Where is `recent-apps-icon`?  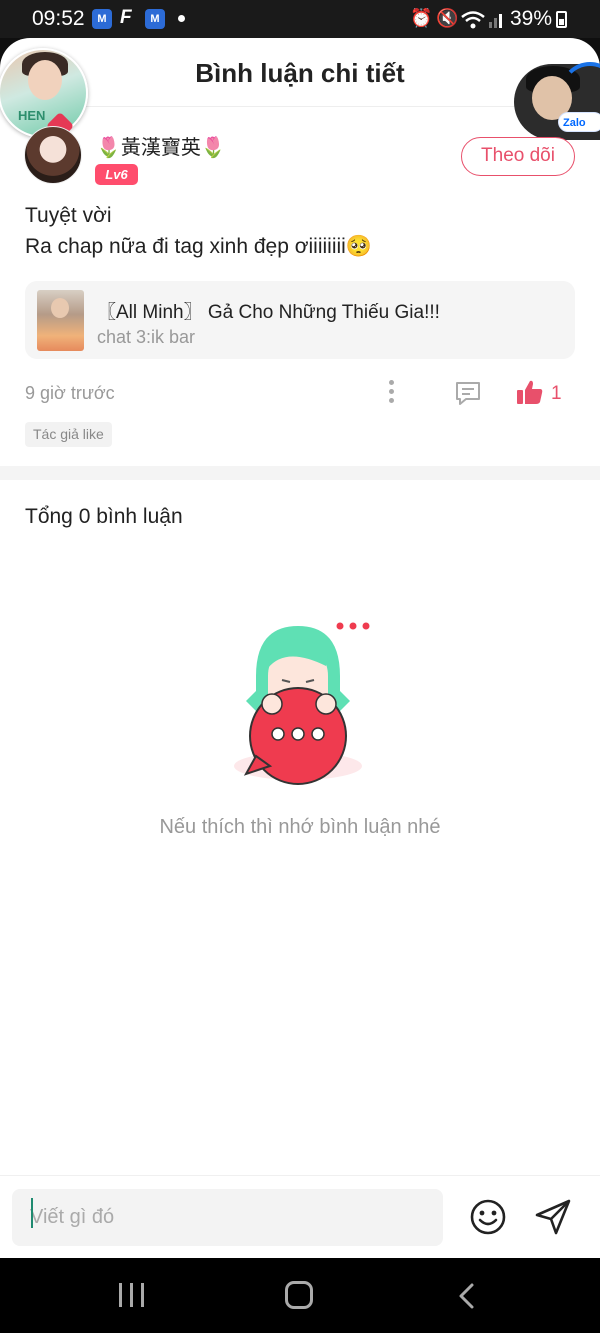
recent-apps-icon is located at coordinates (132, 1295).